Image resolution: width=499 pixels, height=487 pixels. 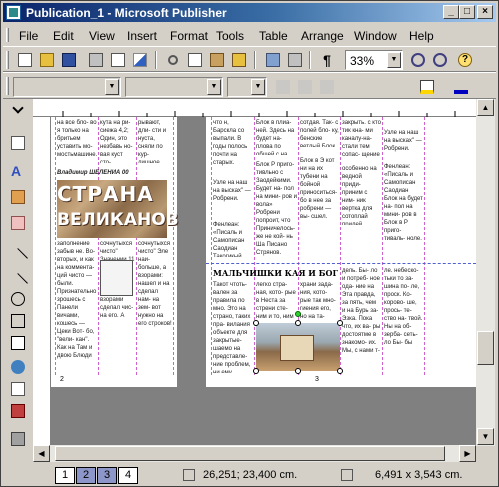 What do you see at coordinates (485, 12) in the screenshot?
I see `close-button: ×` at bounding box center [485, 12].